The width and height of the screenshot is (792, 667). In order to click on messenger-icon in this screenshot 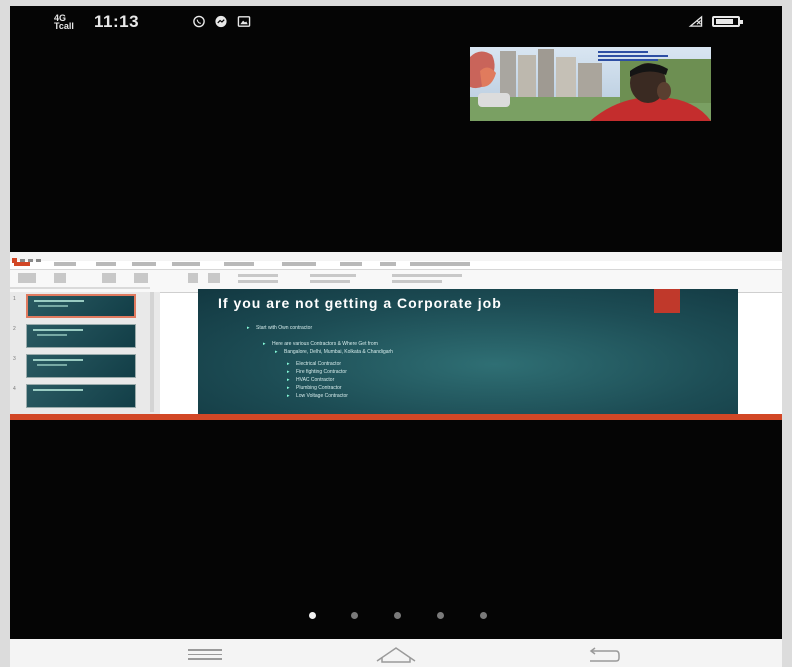, I will do `click(221, 21)`.